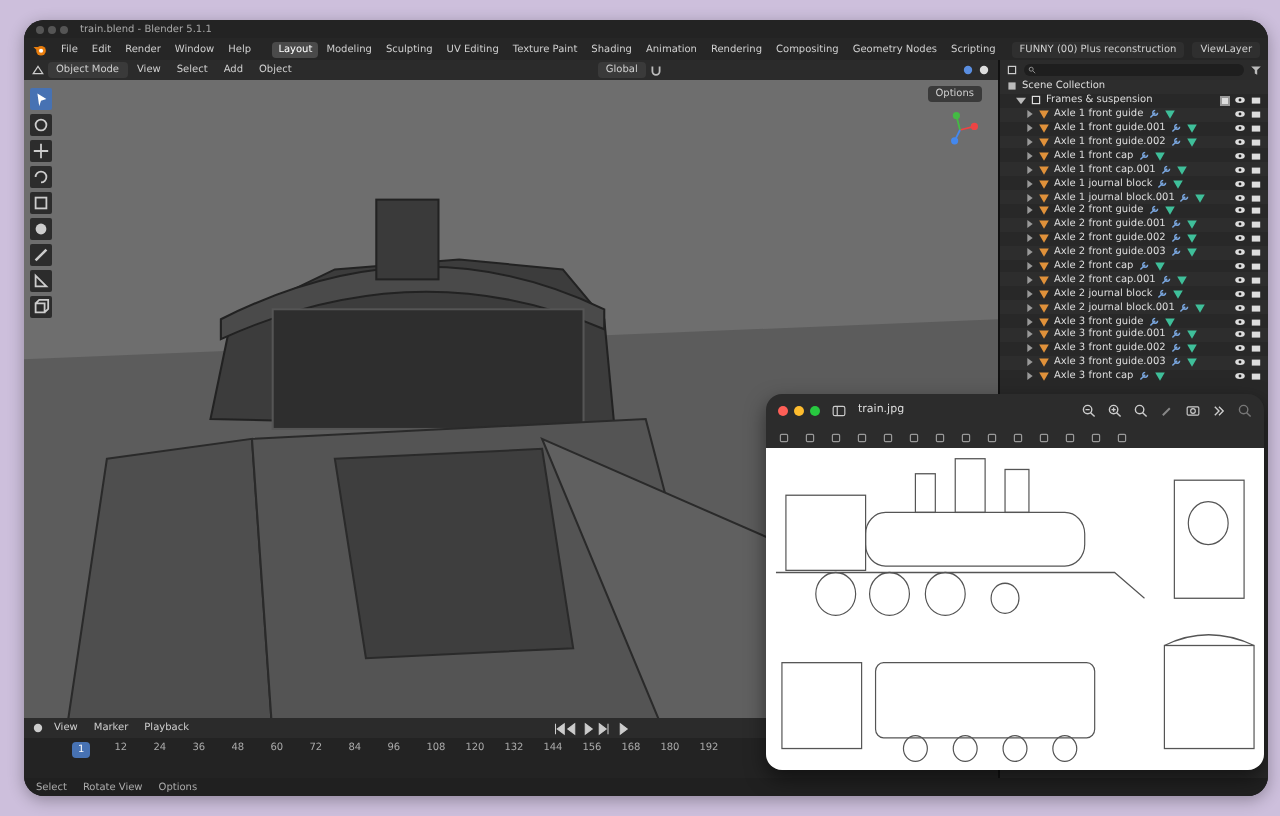 The width and height of the screenshot is (1280, 816). What do you see at coordinates (1134, 70) in the screenshot?
I see `search-field` at bounding box center [1134, 70].